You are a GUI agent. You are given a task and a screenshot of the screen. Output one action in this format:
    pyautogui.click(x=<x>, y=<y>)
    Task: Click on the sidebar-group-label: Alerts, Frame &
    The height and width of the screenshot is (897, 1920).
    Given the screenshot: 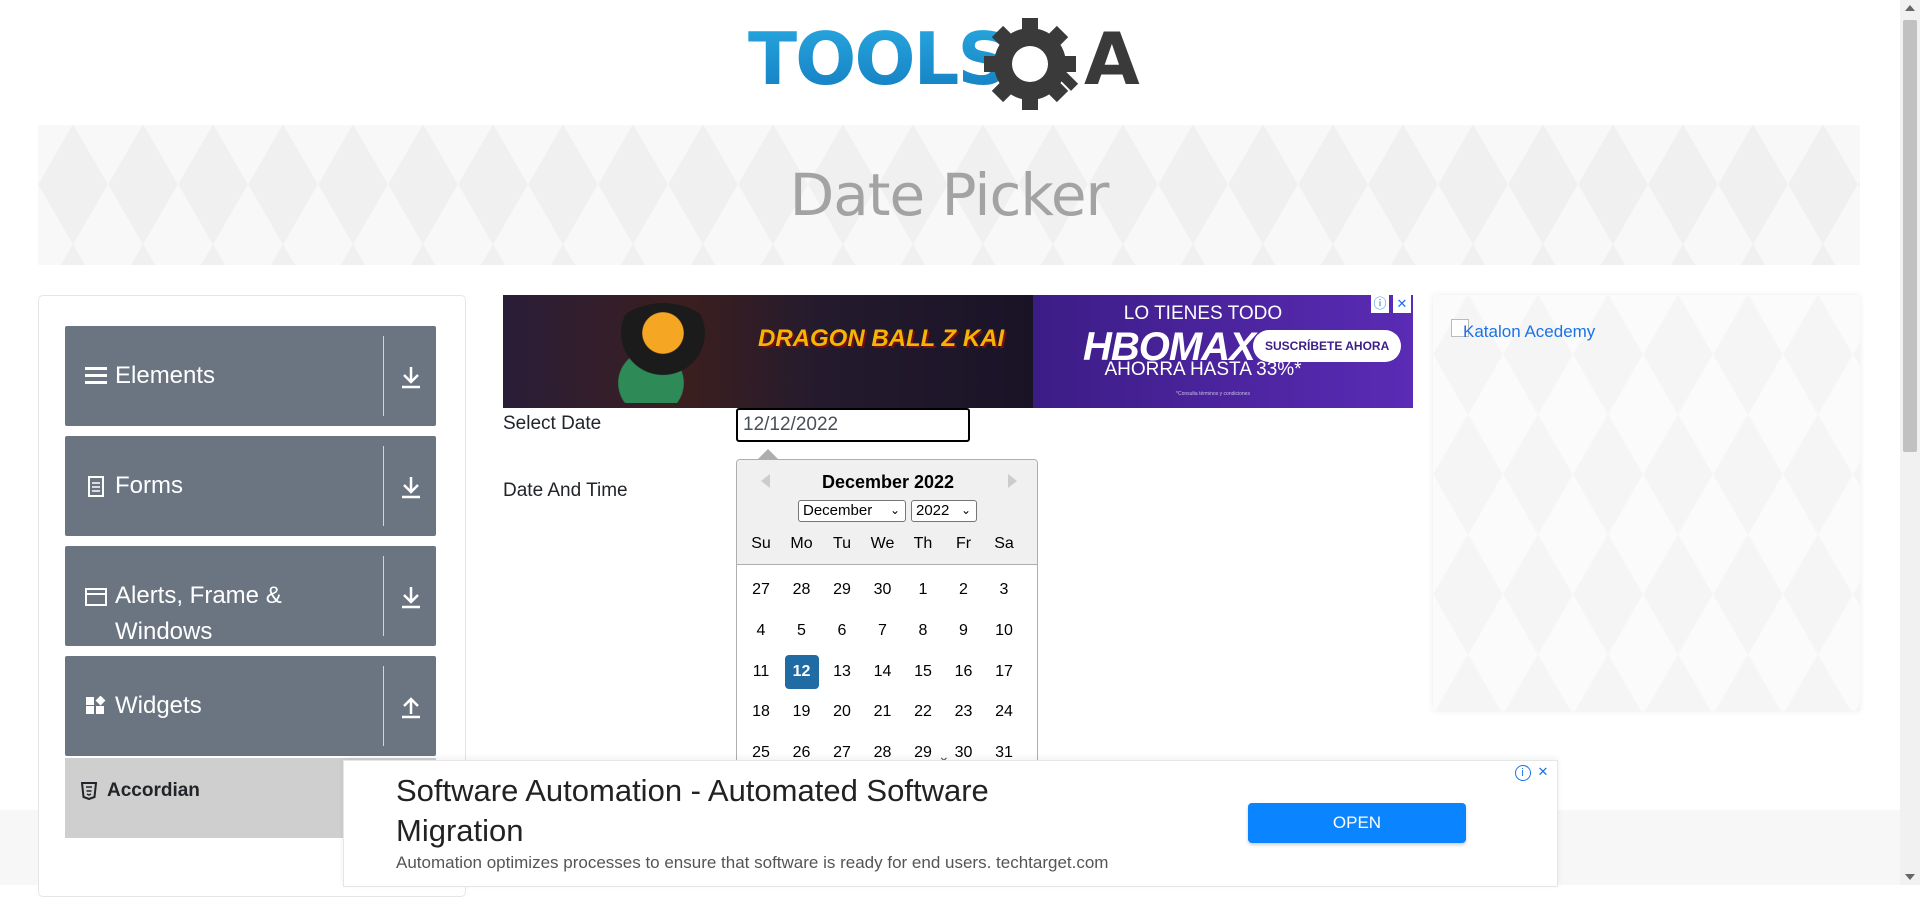 What is the action you would take?
    pyautogui.click(x=198, y=595)
    